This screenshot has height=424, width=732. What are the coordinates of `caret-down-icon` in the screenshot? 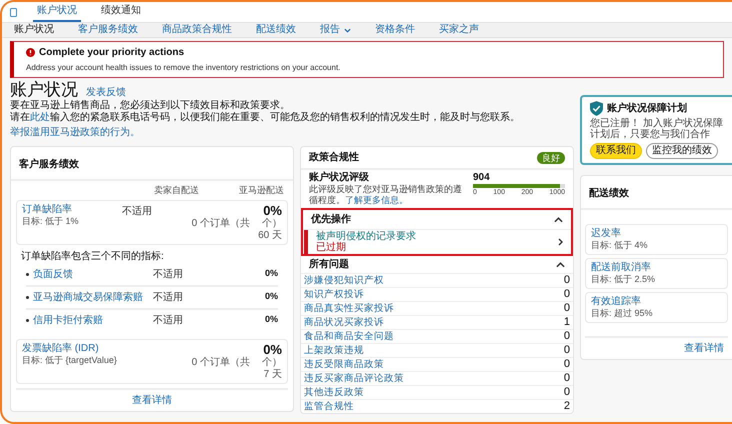 It's located at (347, 30).